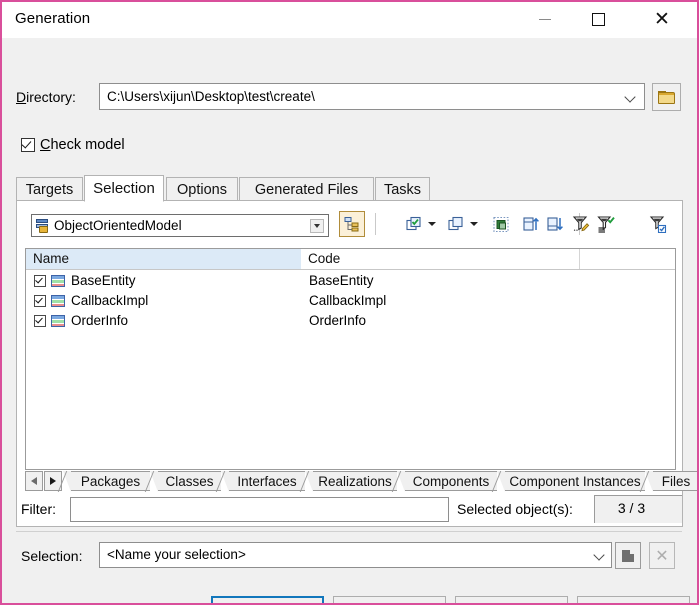 This screenshot has width=699, height=605. I want to click on table-row: BaseEntity BaseEntity, so click(350, 282).